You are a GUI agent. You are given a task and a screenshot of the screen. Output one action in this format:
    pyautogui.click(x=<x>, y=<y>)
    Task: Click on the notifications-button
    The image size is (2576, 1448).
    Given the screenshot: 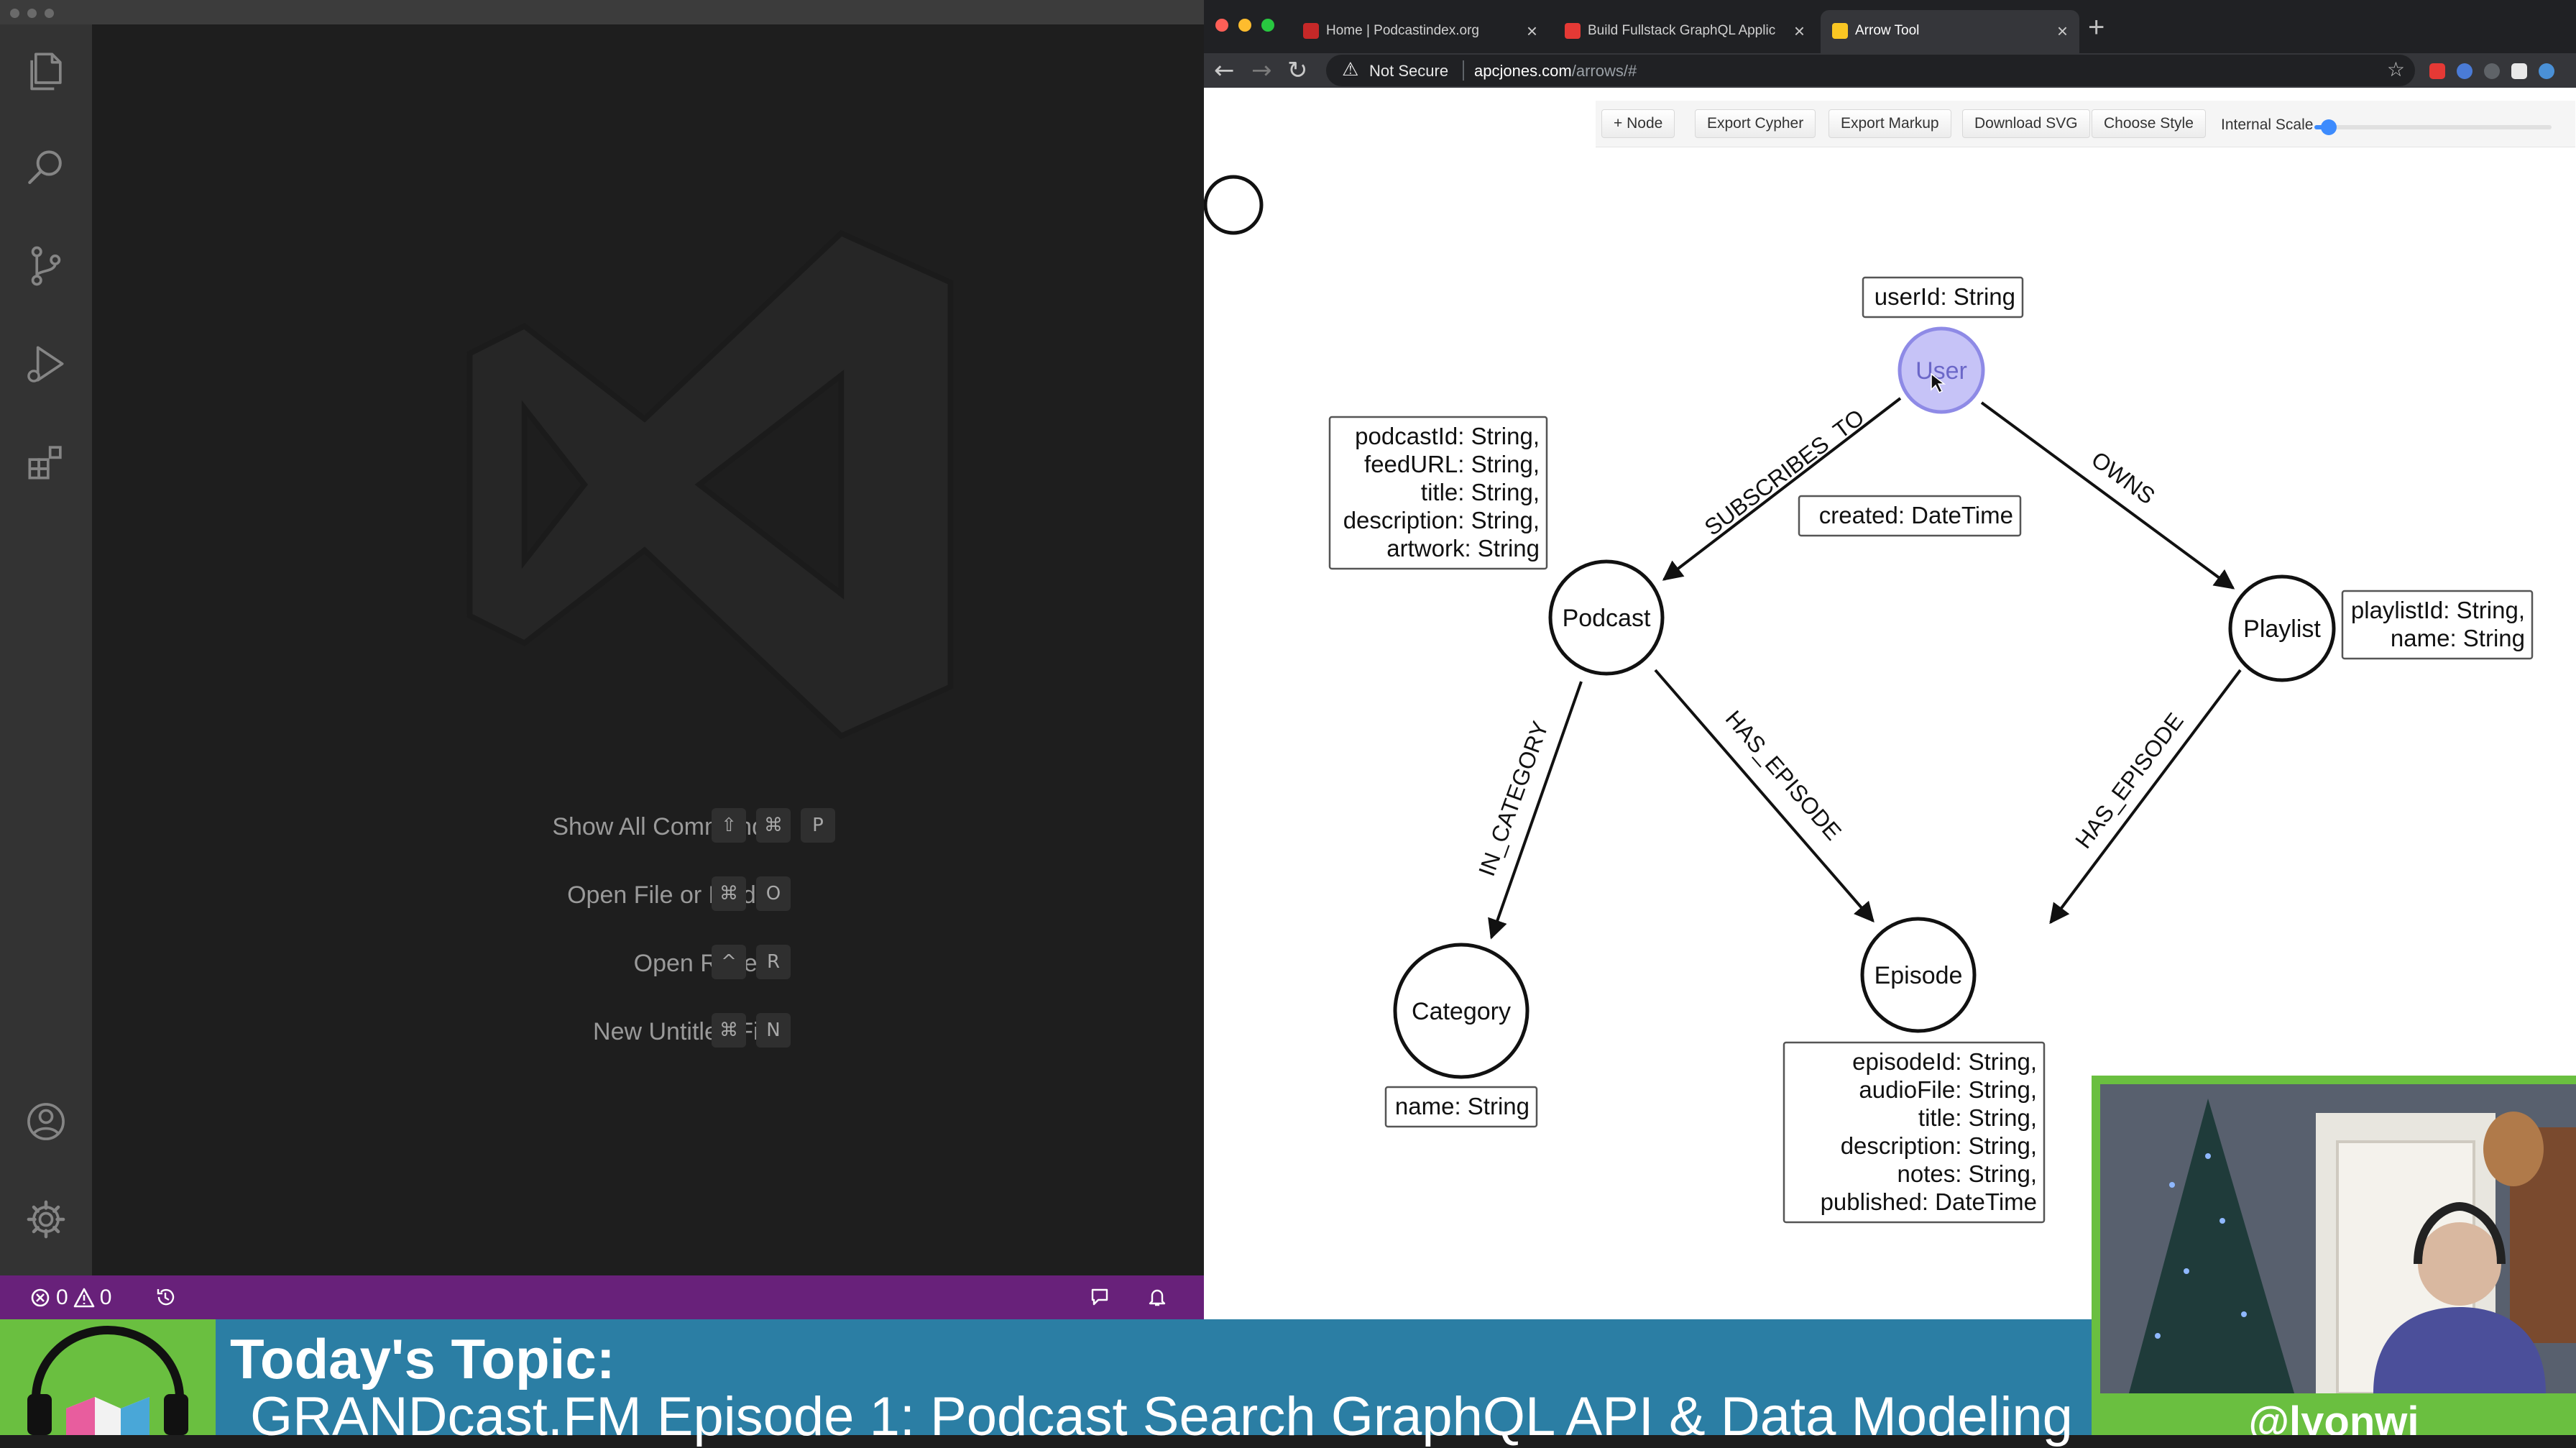 What is the action you would take?
    pyautogui.click(x=1157, y=1297)
    